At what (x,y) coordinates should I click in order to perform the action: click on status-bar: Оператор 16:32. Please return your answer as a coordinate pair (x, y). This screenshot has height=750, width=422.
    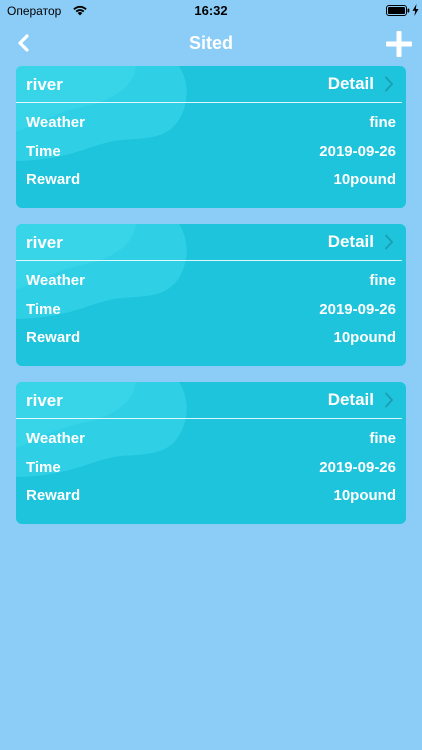
    Looking at the image, I should click on (211, 11).